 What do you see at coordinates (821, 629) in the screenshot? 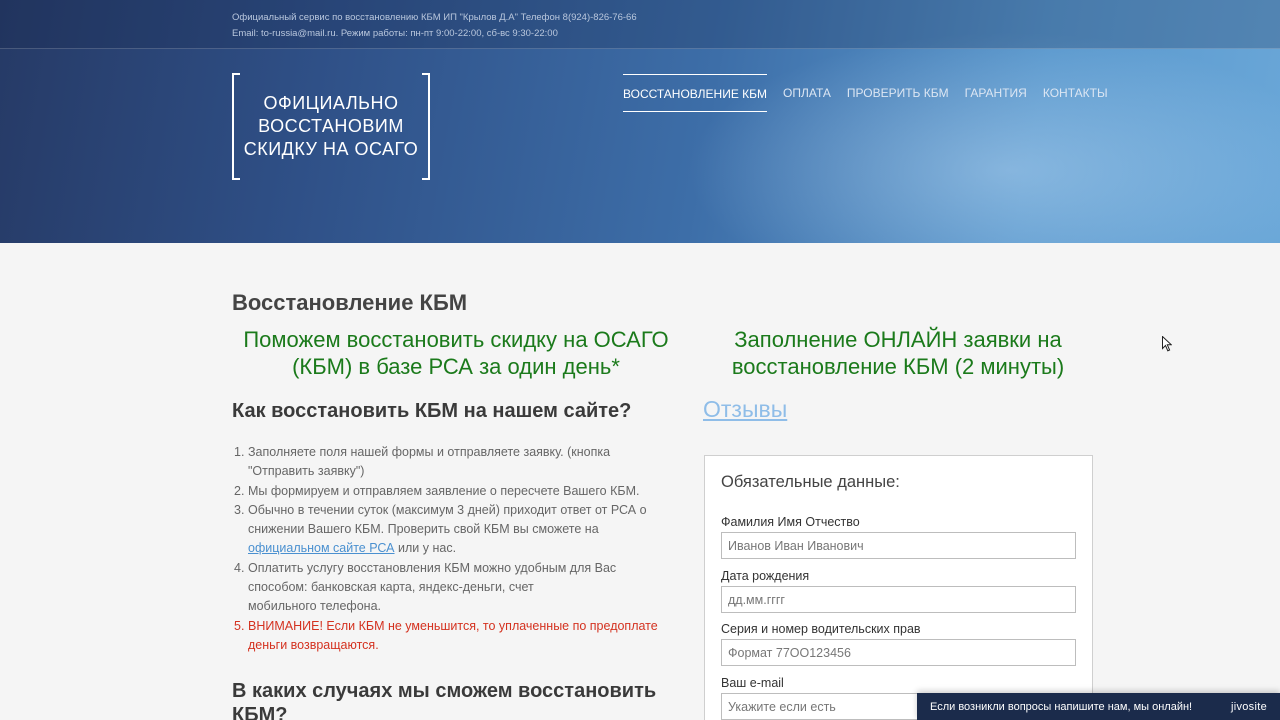
I see `license-label: Серия и номер водительских прав` at bounding box center [821, 629].